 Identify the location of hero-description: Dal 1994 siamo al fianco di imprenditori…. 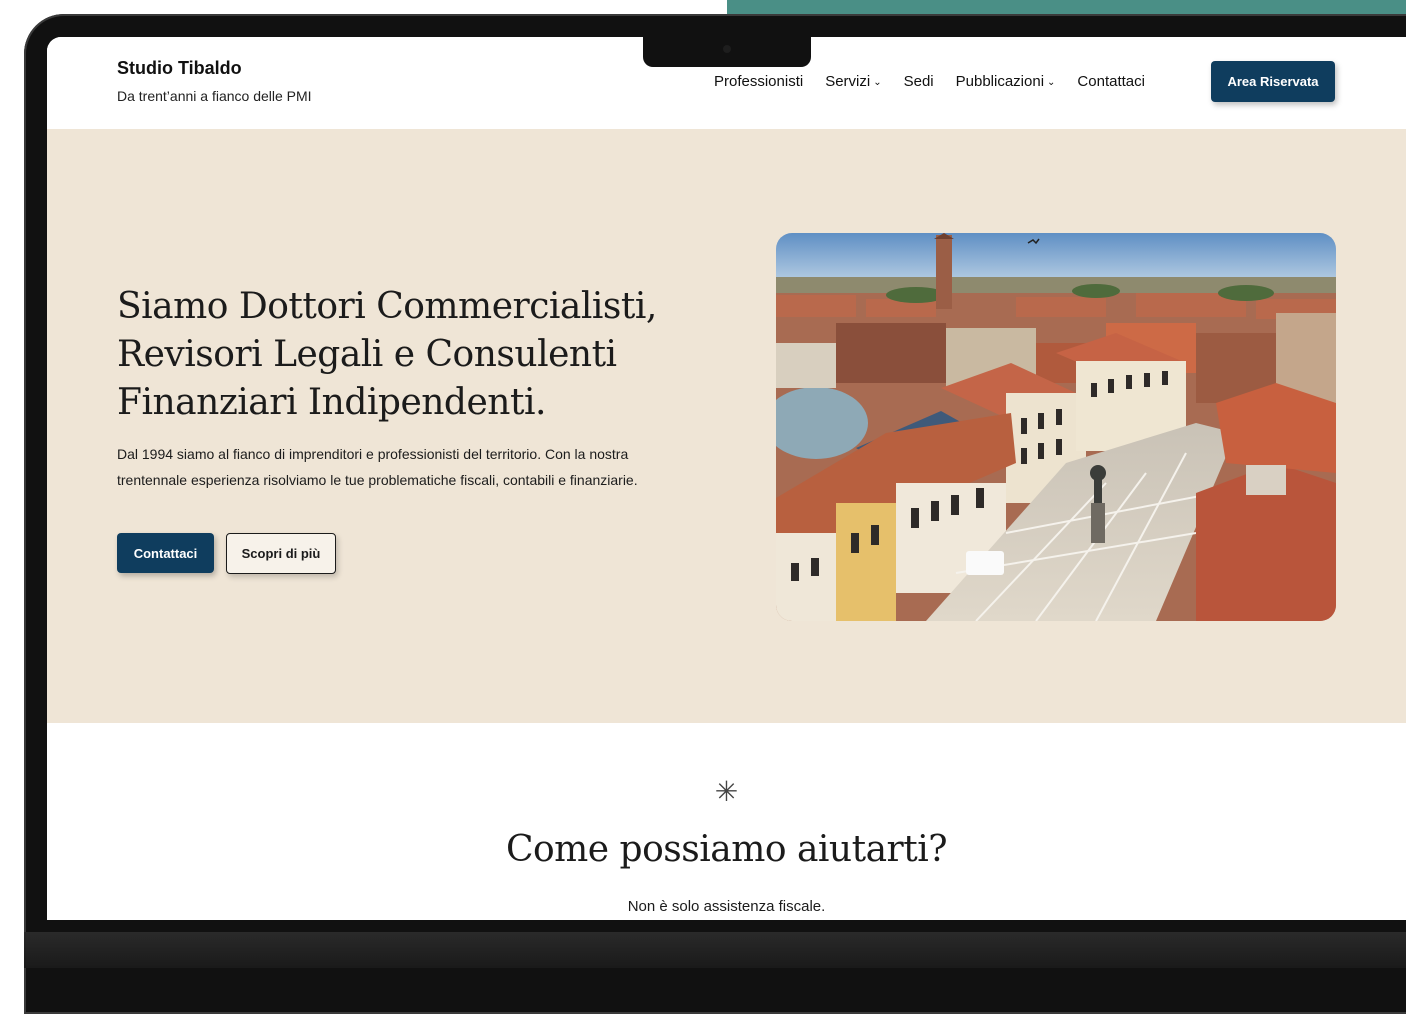
(377, 467).